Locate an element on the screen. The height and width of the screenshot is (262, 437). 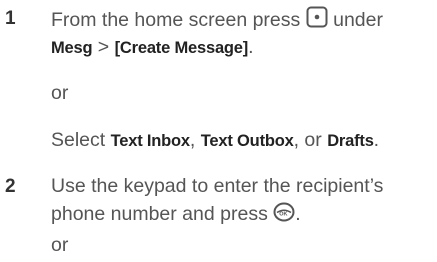
menu-mesg-label: Mesg is located at coordinates (72, 48).